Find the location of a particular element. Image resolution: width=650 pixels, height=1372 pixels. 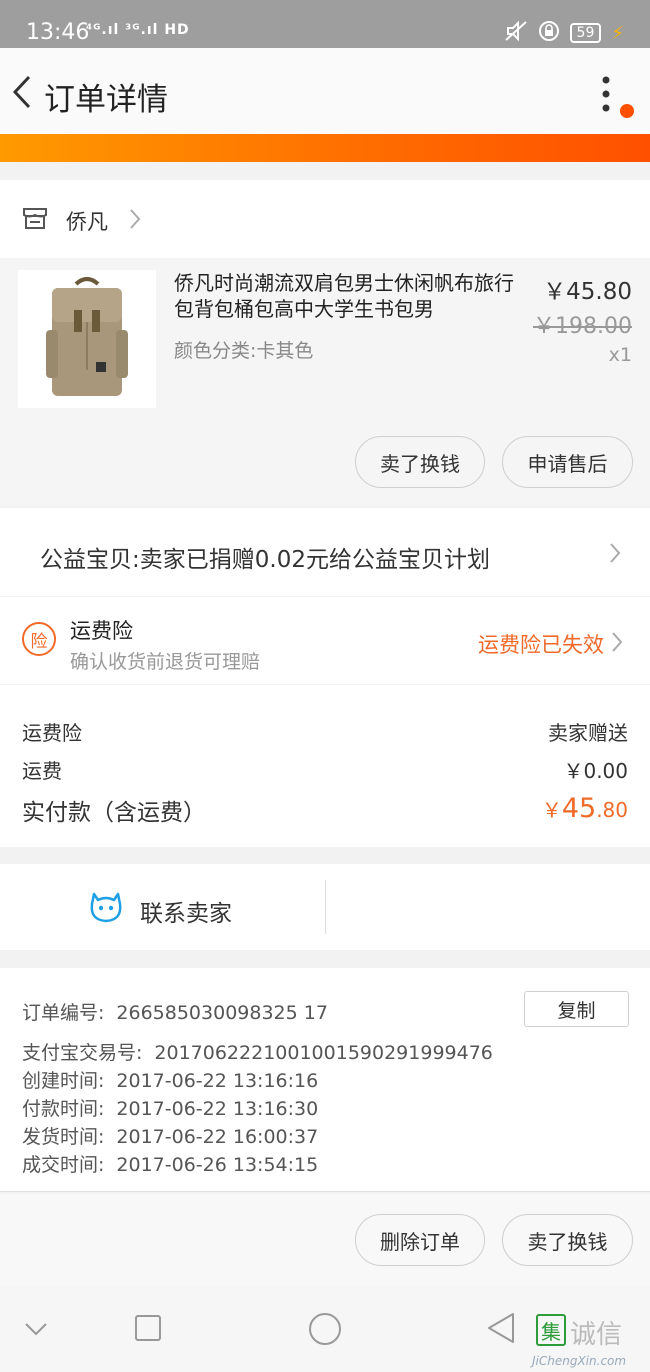

insurance-cost-row: 运费险 卖家赠送 is located at coordinates (325, 731).